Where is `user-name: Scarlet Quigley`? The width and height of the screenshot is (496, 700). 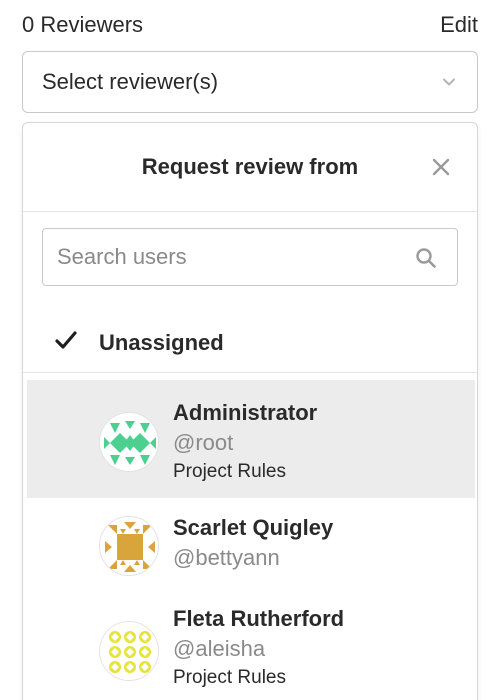 user-name: Scarlet Quigley is located at coordinates (253, 527).